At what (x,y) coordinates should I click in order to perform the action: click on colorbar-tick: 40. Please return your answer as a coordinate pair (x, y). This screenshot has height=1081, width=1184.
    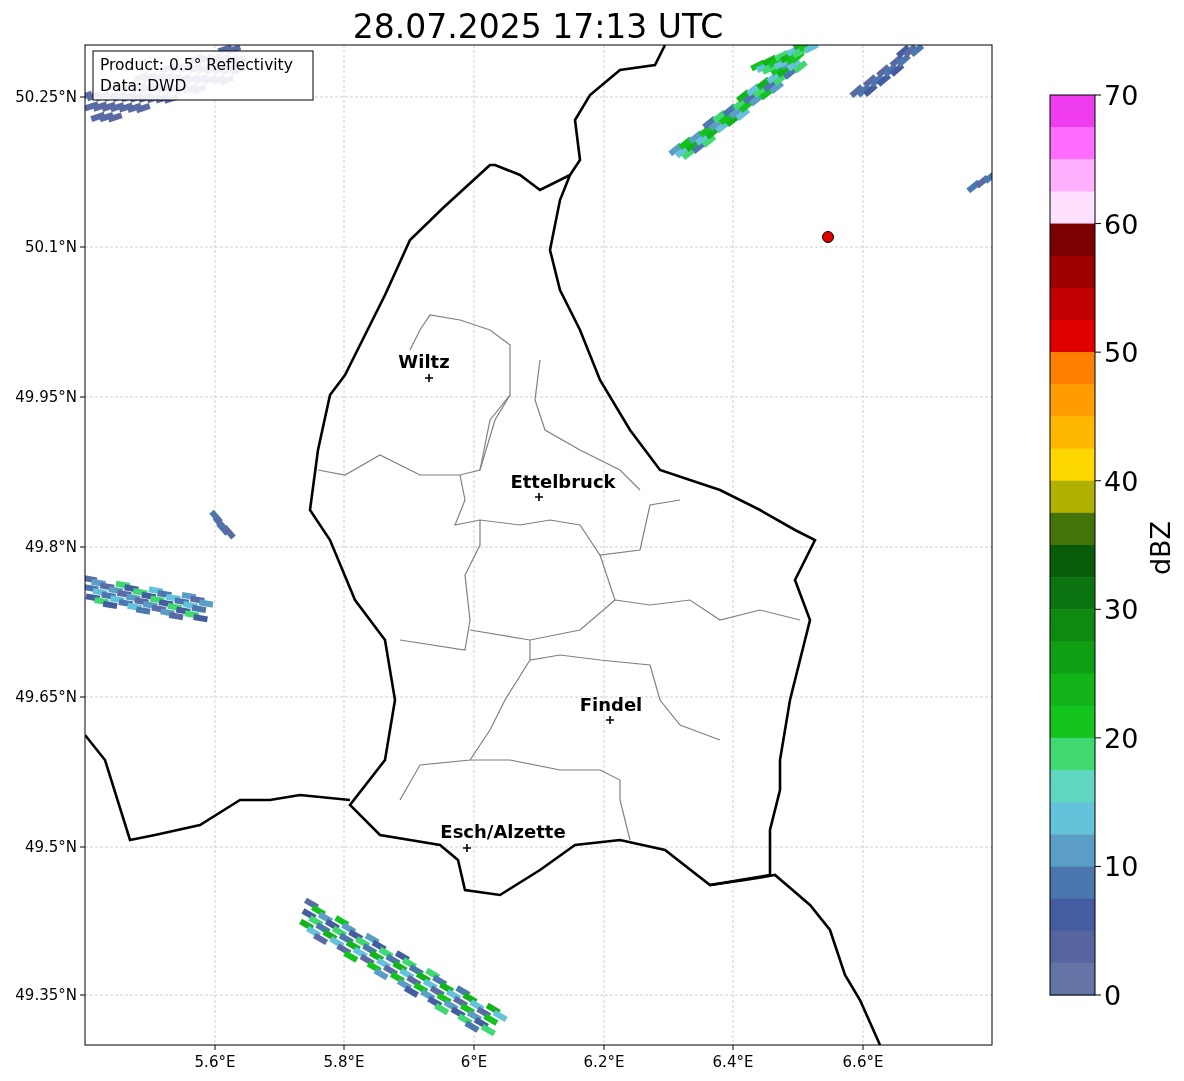
    Looking at the image, I should click on (1121, 481).